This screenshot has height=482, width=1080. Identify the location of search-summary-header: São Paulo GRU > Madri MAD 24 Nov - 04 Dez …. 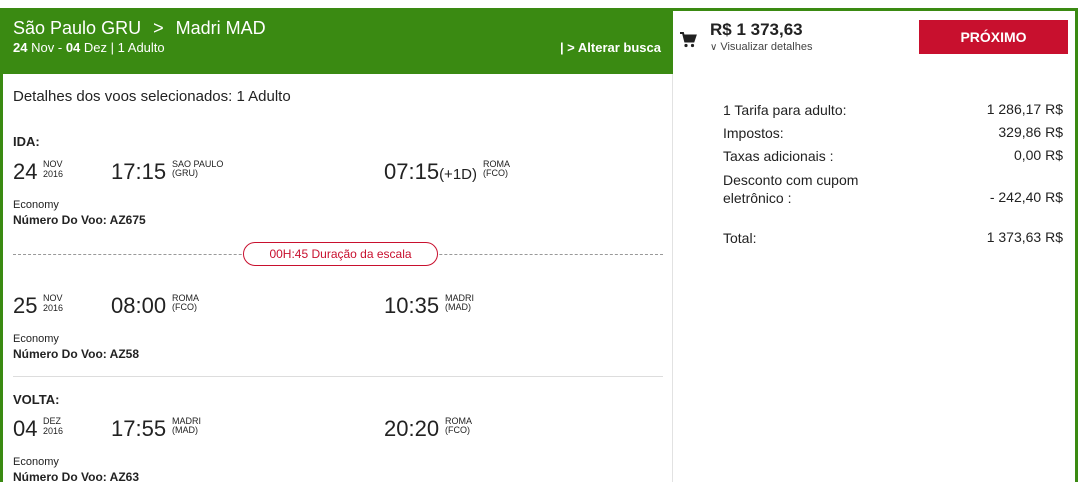
(338, 42).